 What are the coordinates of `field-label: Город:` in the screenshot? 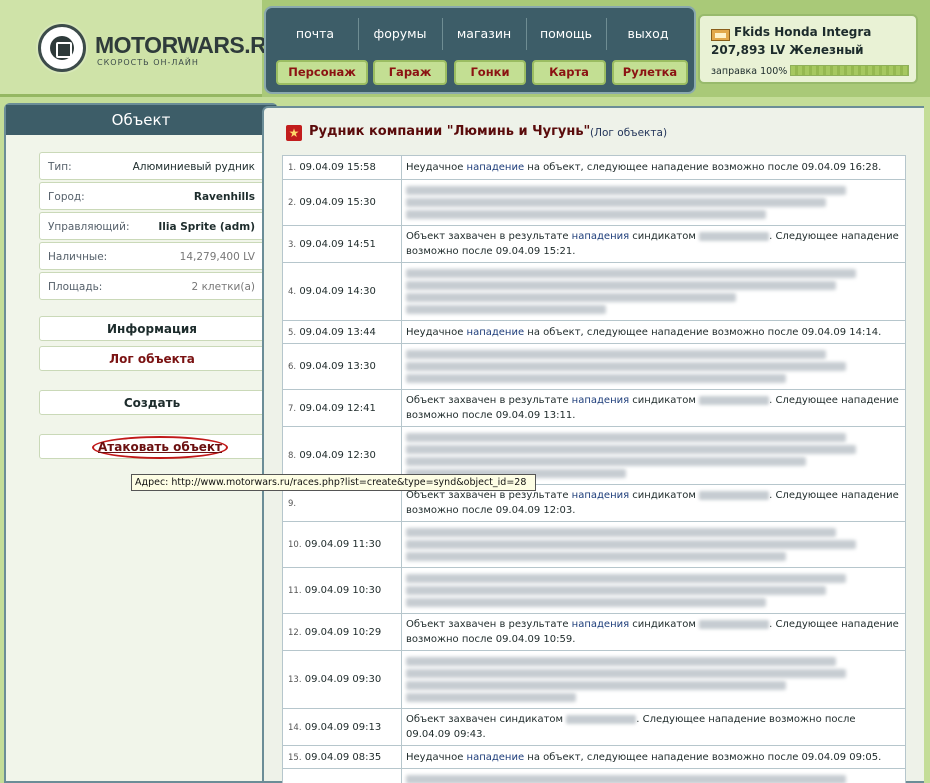 It's located at (66, 197).